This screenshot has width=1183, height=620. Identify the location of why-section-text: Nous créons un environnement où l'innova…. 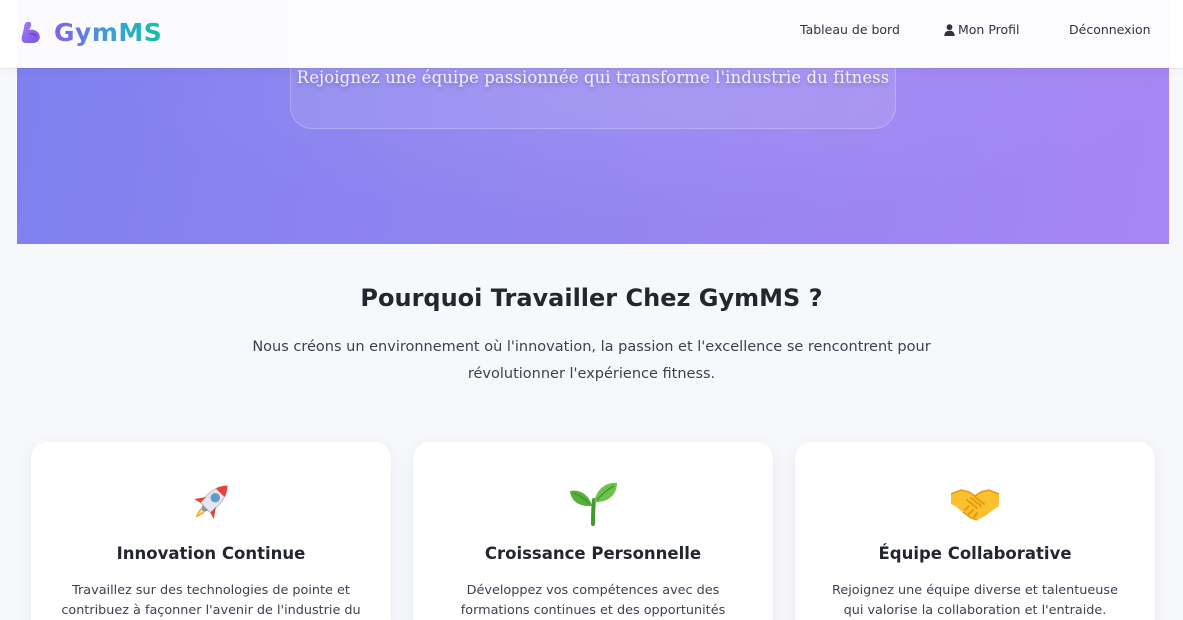
(591, 360).